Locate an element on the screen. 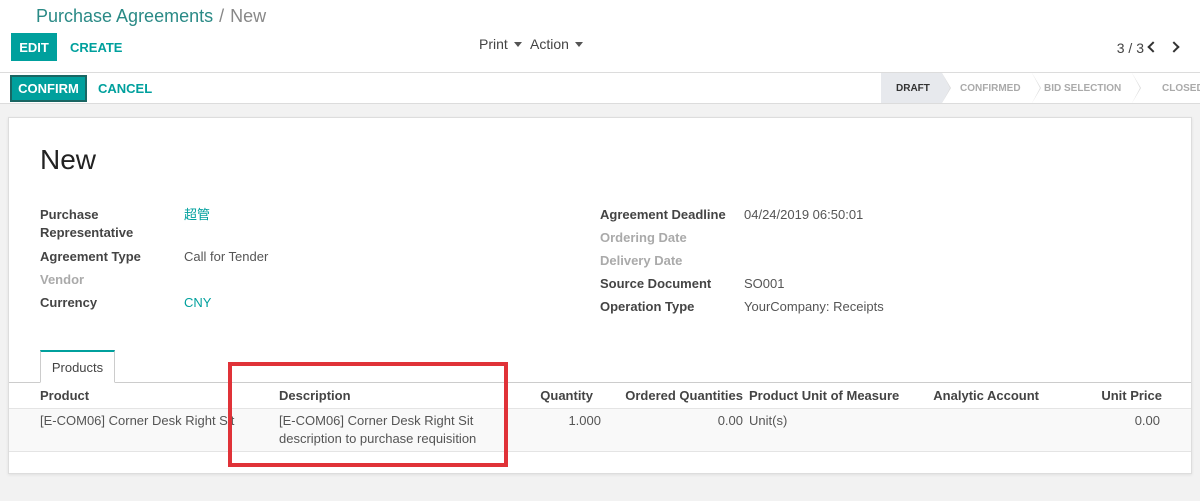  operation-type-value: YourCompany: Receipts is located at coordinates (814, 307).